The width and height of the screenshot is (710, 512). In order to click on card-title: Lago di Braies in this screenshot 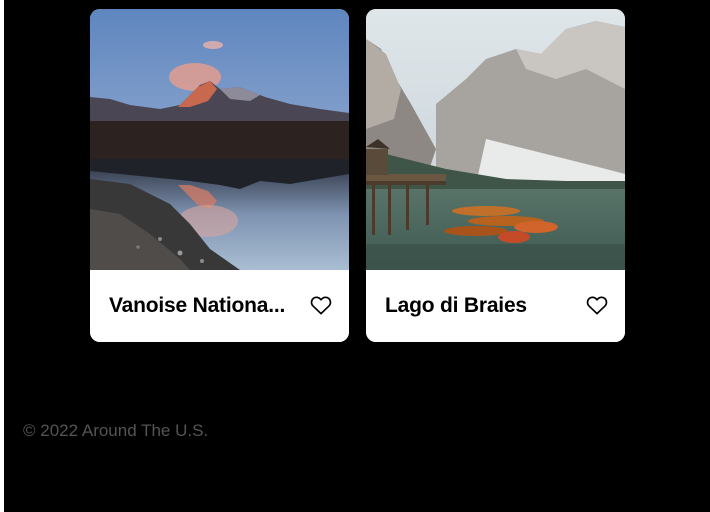, I will do `click(456, 305)`.